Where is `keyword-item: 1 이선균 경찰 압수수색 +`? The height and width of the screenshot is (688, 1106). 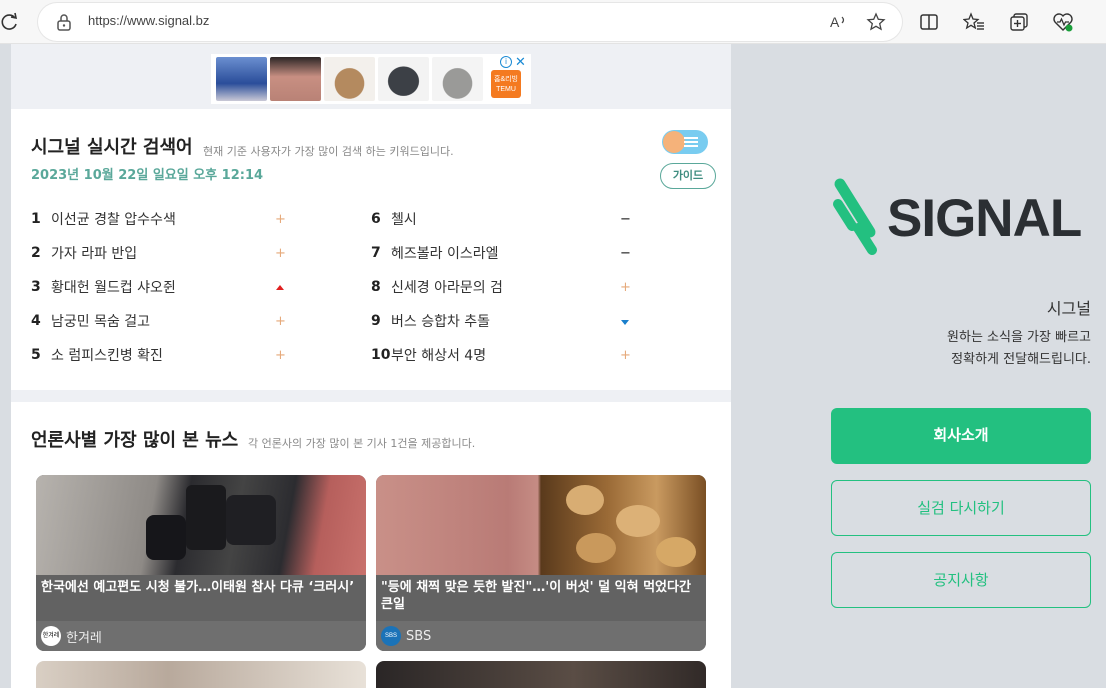 keyword-item: 1 이선균 경찰 압수수색 + is located at coordinates (191, 219).